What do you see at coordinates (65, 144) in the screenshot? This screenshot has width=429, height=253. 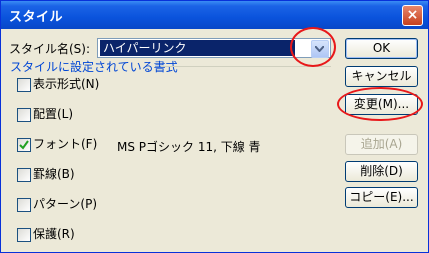 I see `checkbox-label: フォント(F)` at bounding box center [65, 144].